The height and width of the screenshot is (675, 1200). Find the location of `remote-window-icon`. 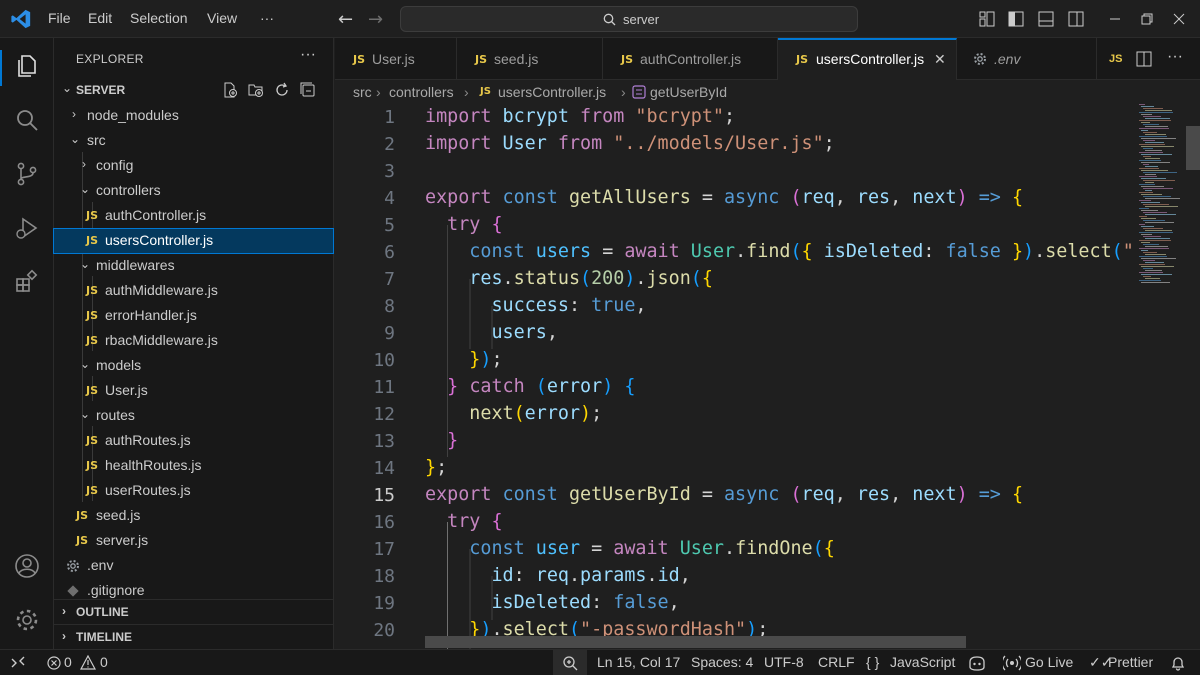

remote-window-icon is located at coordinates (18, 662).